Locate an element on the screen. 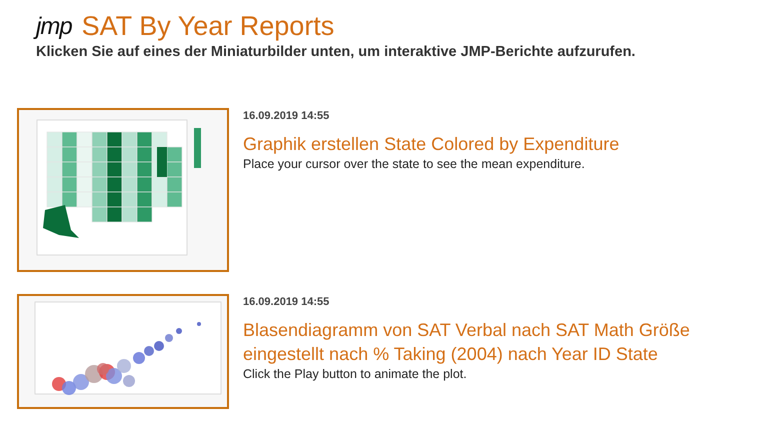  page-title: SAT By Year Reports is located at coordinates (208, 26).